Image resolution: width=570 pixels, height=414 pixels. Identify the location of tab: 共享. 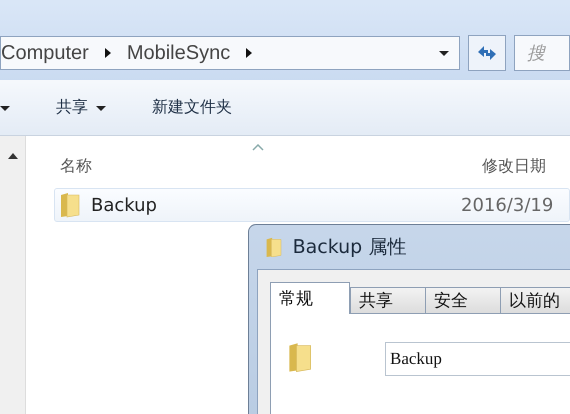
(388, 300).